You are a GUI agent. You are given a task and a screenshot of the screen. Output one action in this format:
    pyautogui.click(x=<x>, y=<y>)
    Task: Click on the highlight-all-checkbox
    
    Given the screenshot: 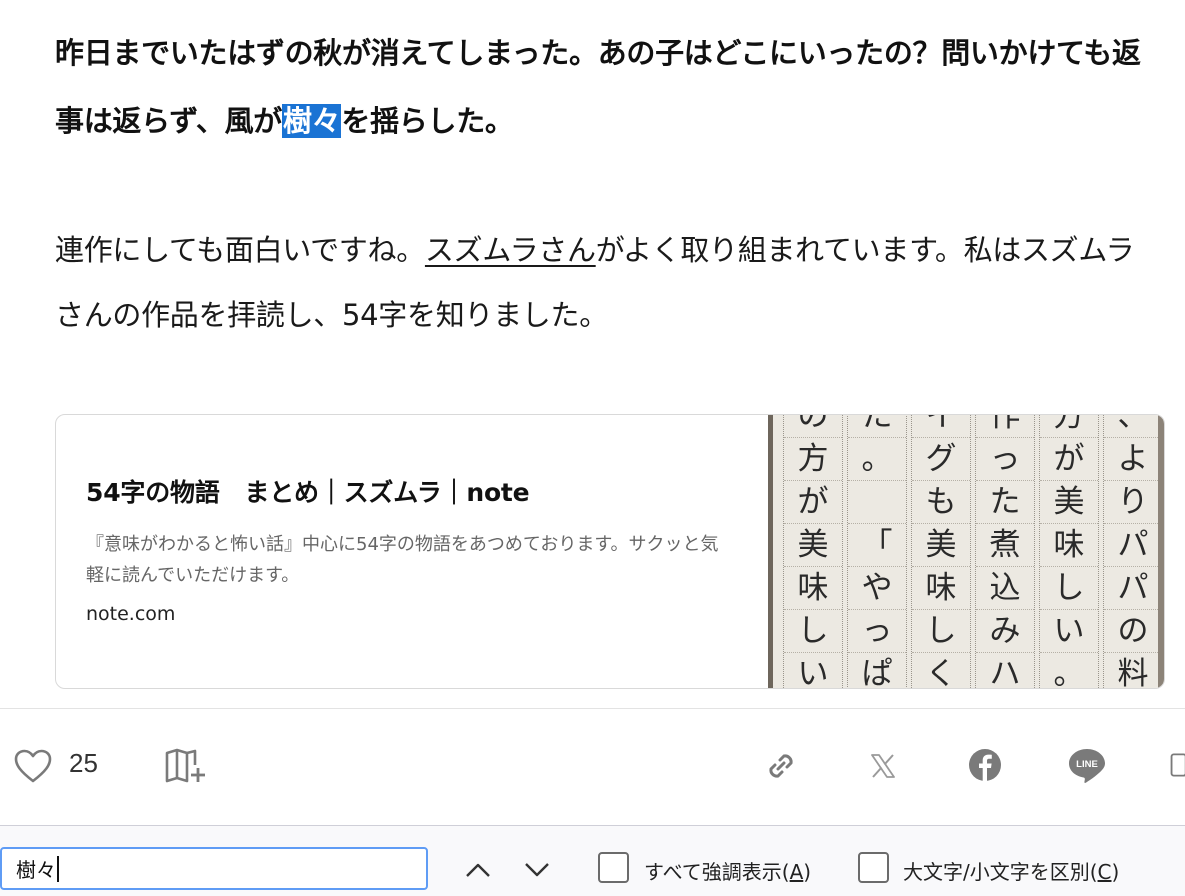 What is the action you would take?
    pyautogui.click(x=613, y=867)
    